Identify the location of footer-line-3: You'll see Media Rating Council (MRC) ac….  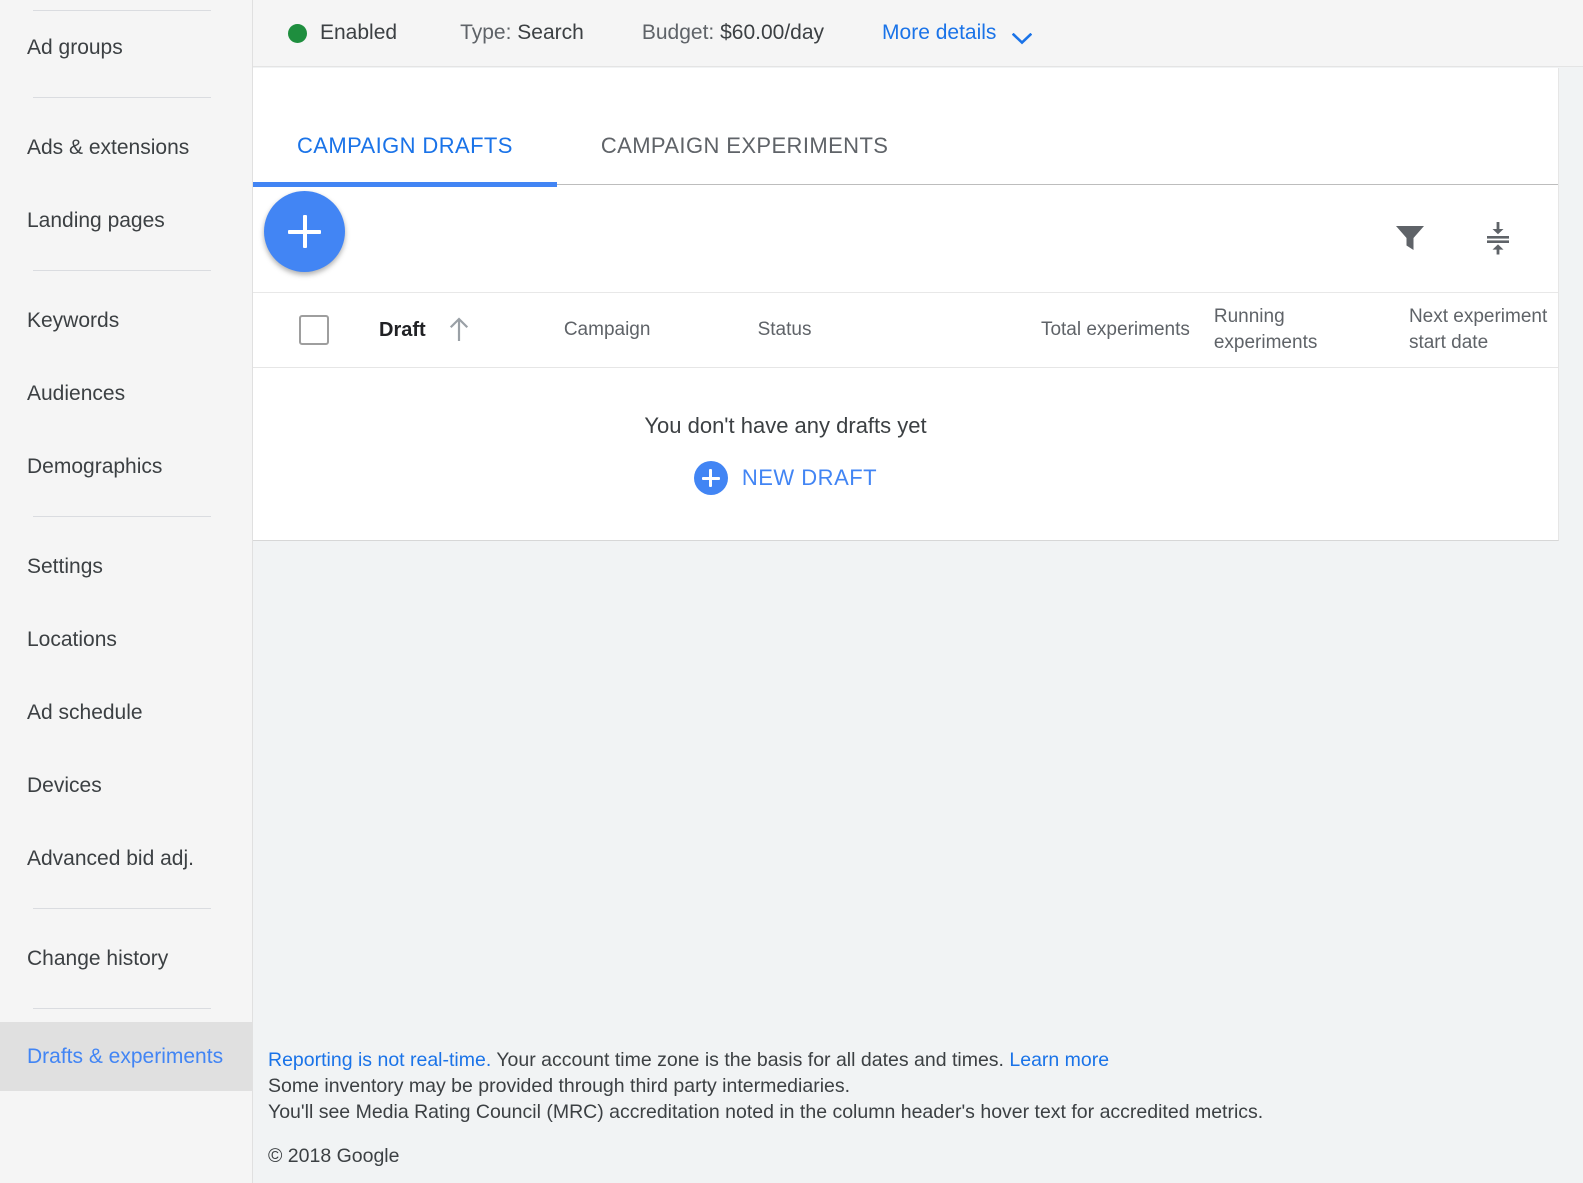
(766, 1112).